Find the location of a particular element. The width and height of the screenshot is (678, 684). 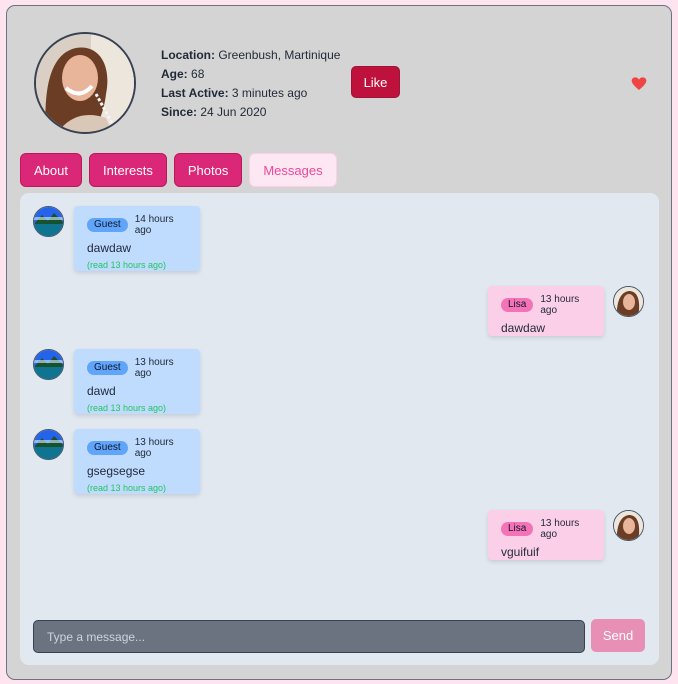

last-active-row: Last Active: 3 minutes ago is located at coordinates (250, 93).